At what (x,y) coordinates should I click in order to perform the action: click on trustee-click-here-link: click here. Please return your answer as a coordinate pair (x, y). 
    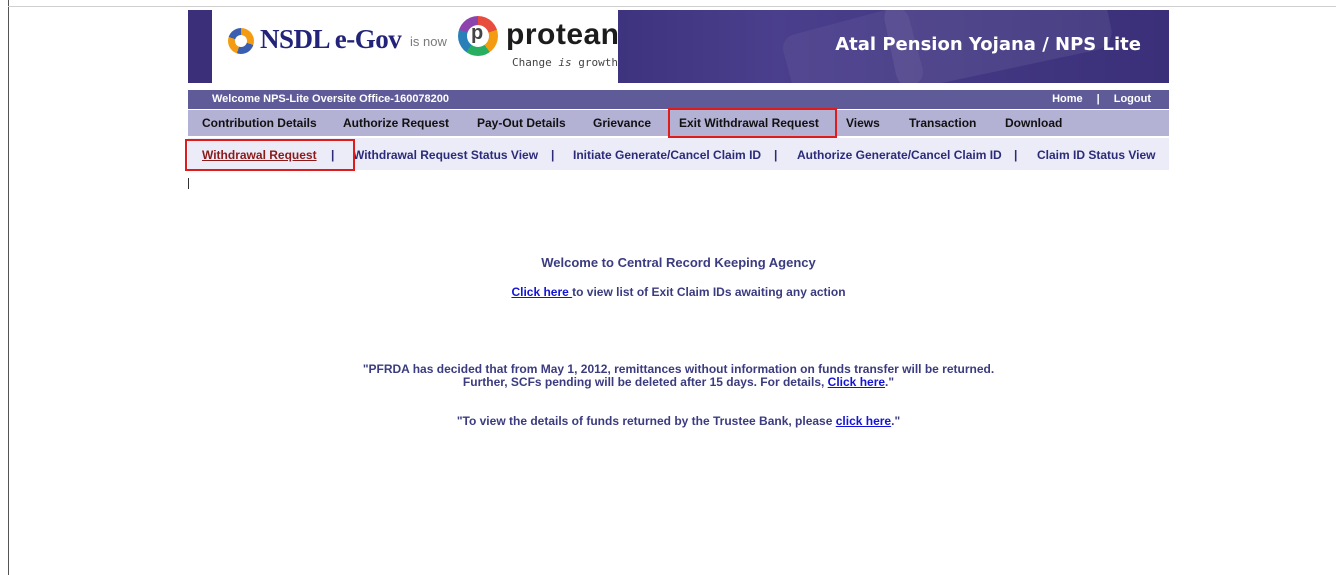
    Looking at the image, I should click on (863, 421).